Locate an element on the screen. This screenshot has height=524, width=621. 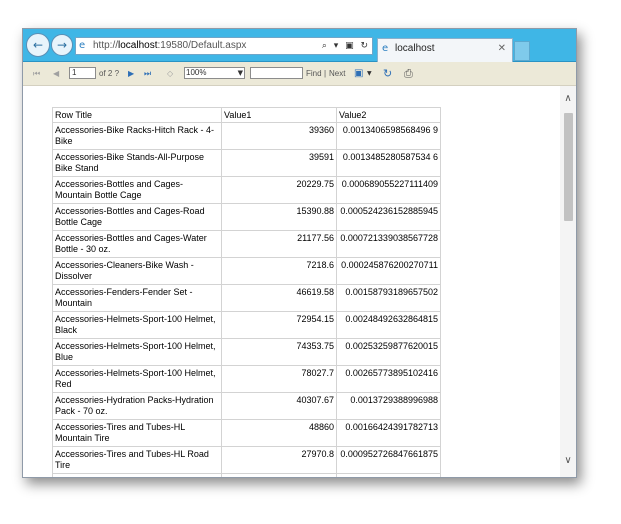
value1-cell: 46619.58 is located at coordinates (279, 298).